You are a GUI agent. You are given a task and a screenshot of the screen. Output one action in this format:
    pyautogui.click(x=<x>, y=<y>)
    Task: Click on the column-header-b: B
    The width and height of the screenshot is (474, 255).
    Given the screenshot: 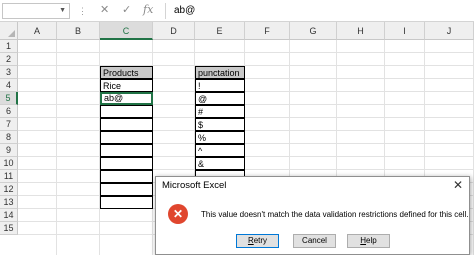 What is the action you would take?
    pyautogui.click(x=78, y=31)
    